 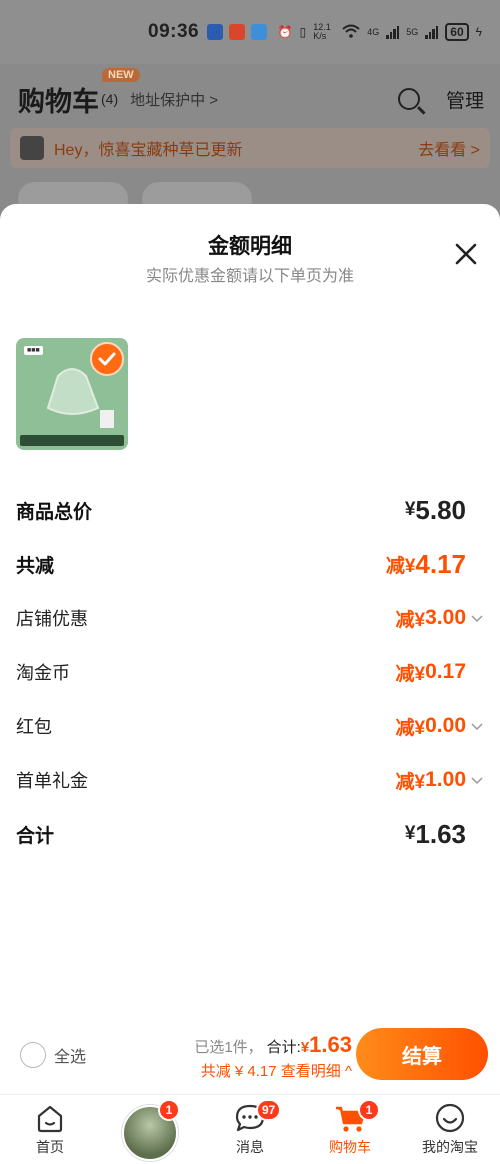 What do you see at coordinates (35, 566) in the screenshot?
I see `row-label: 共减` at bounding box center [35, 566].